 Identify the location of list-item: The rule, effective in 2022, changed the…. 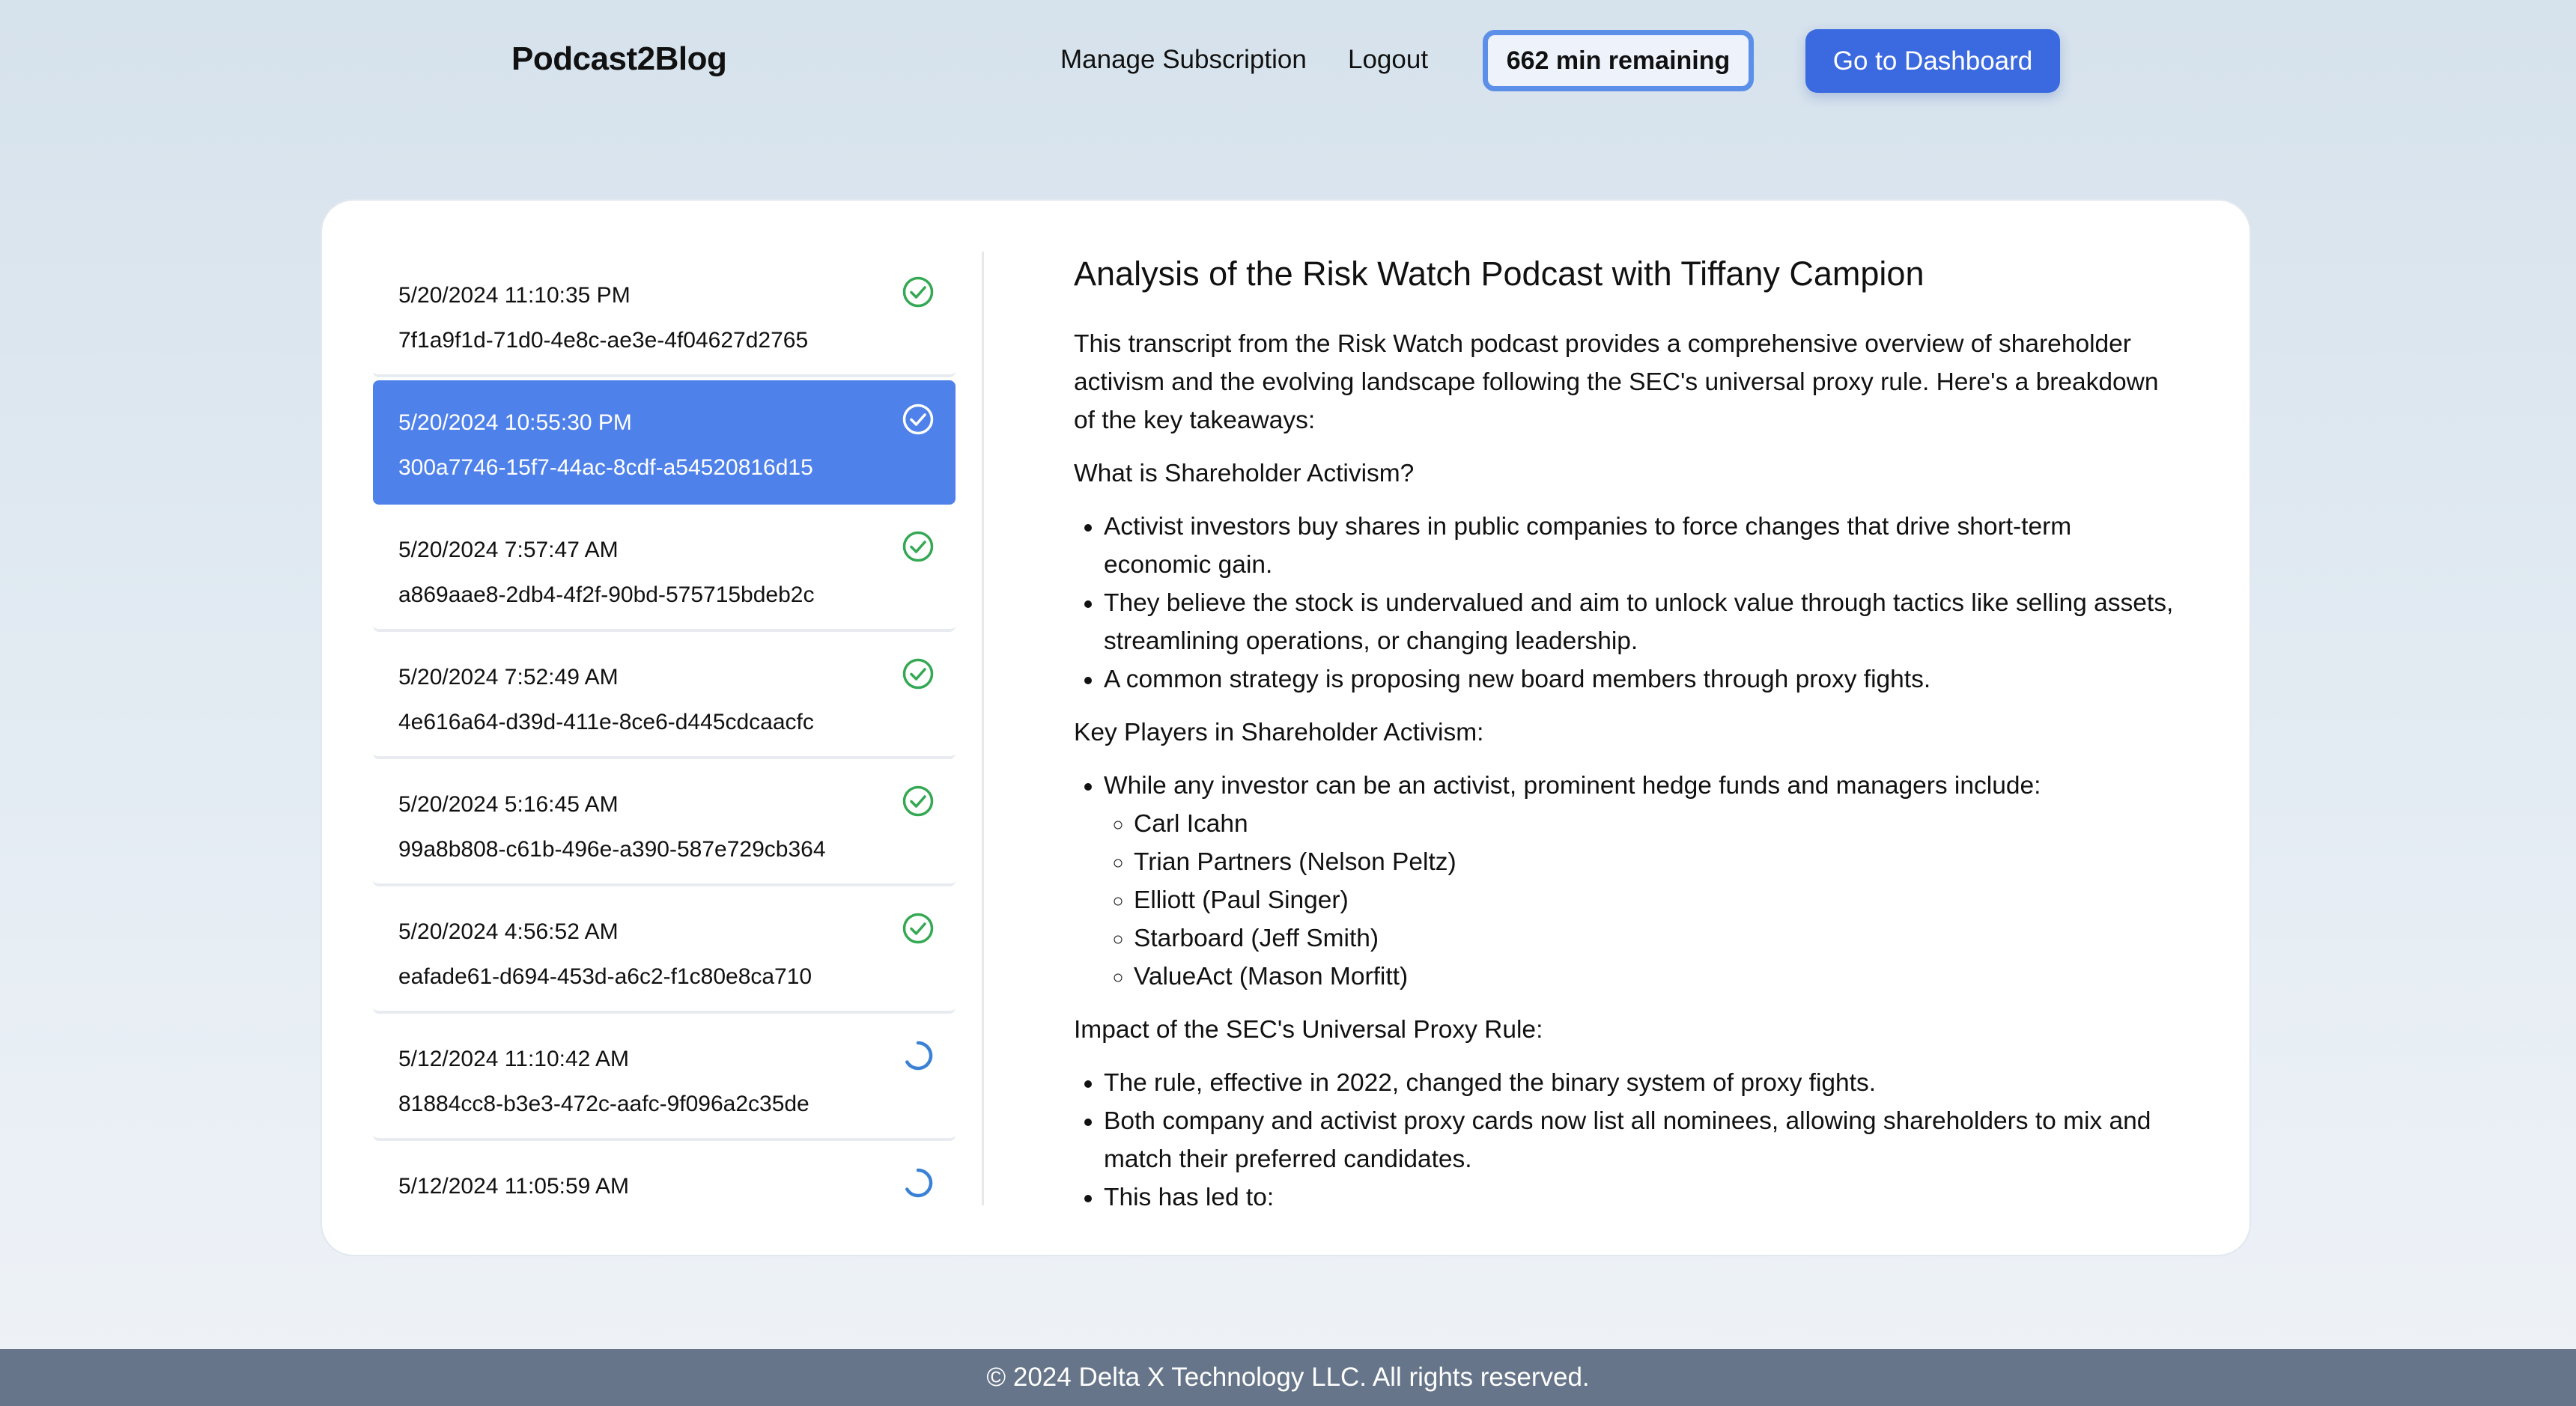
(1643, 1083).